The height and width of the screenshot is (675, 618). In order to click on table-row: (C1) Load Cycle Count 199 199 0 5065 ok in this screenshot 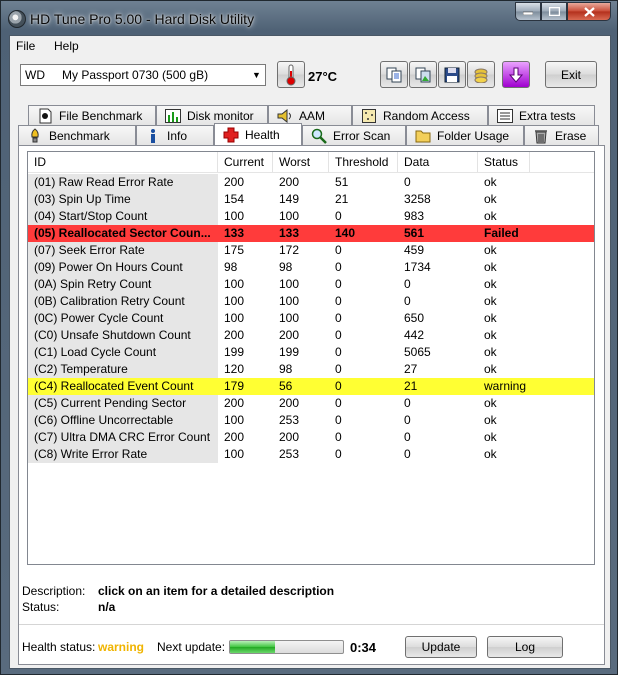, I will do `click(311, 352)`.